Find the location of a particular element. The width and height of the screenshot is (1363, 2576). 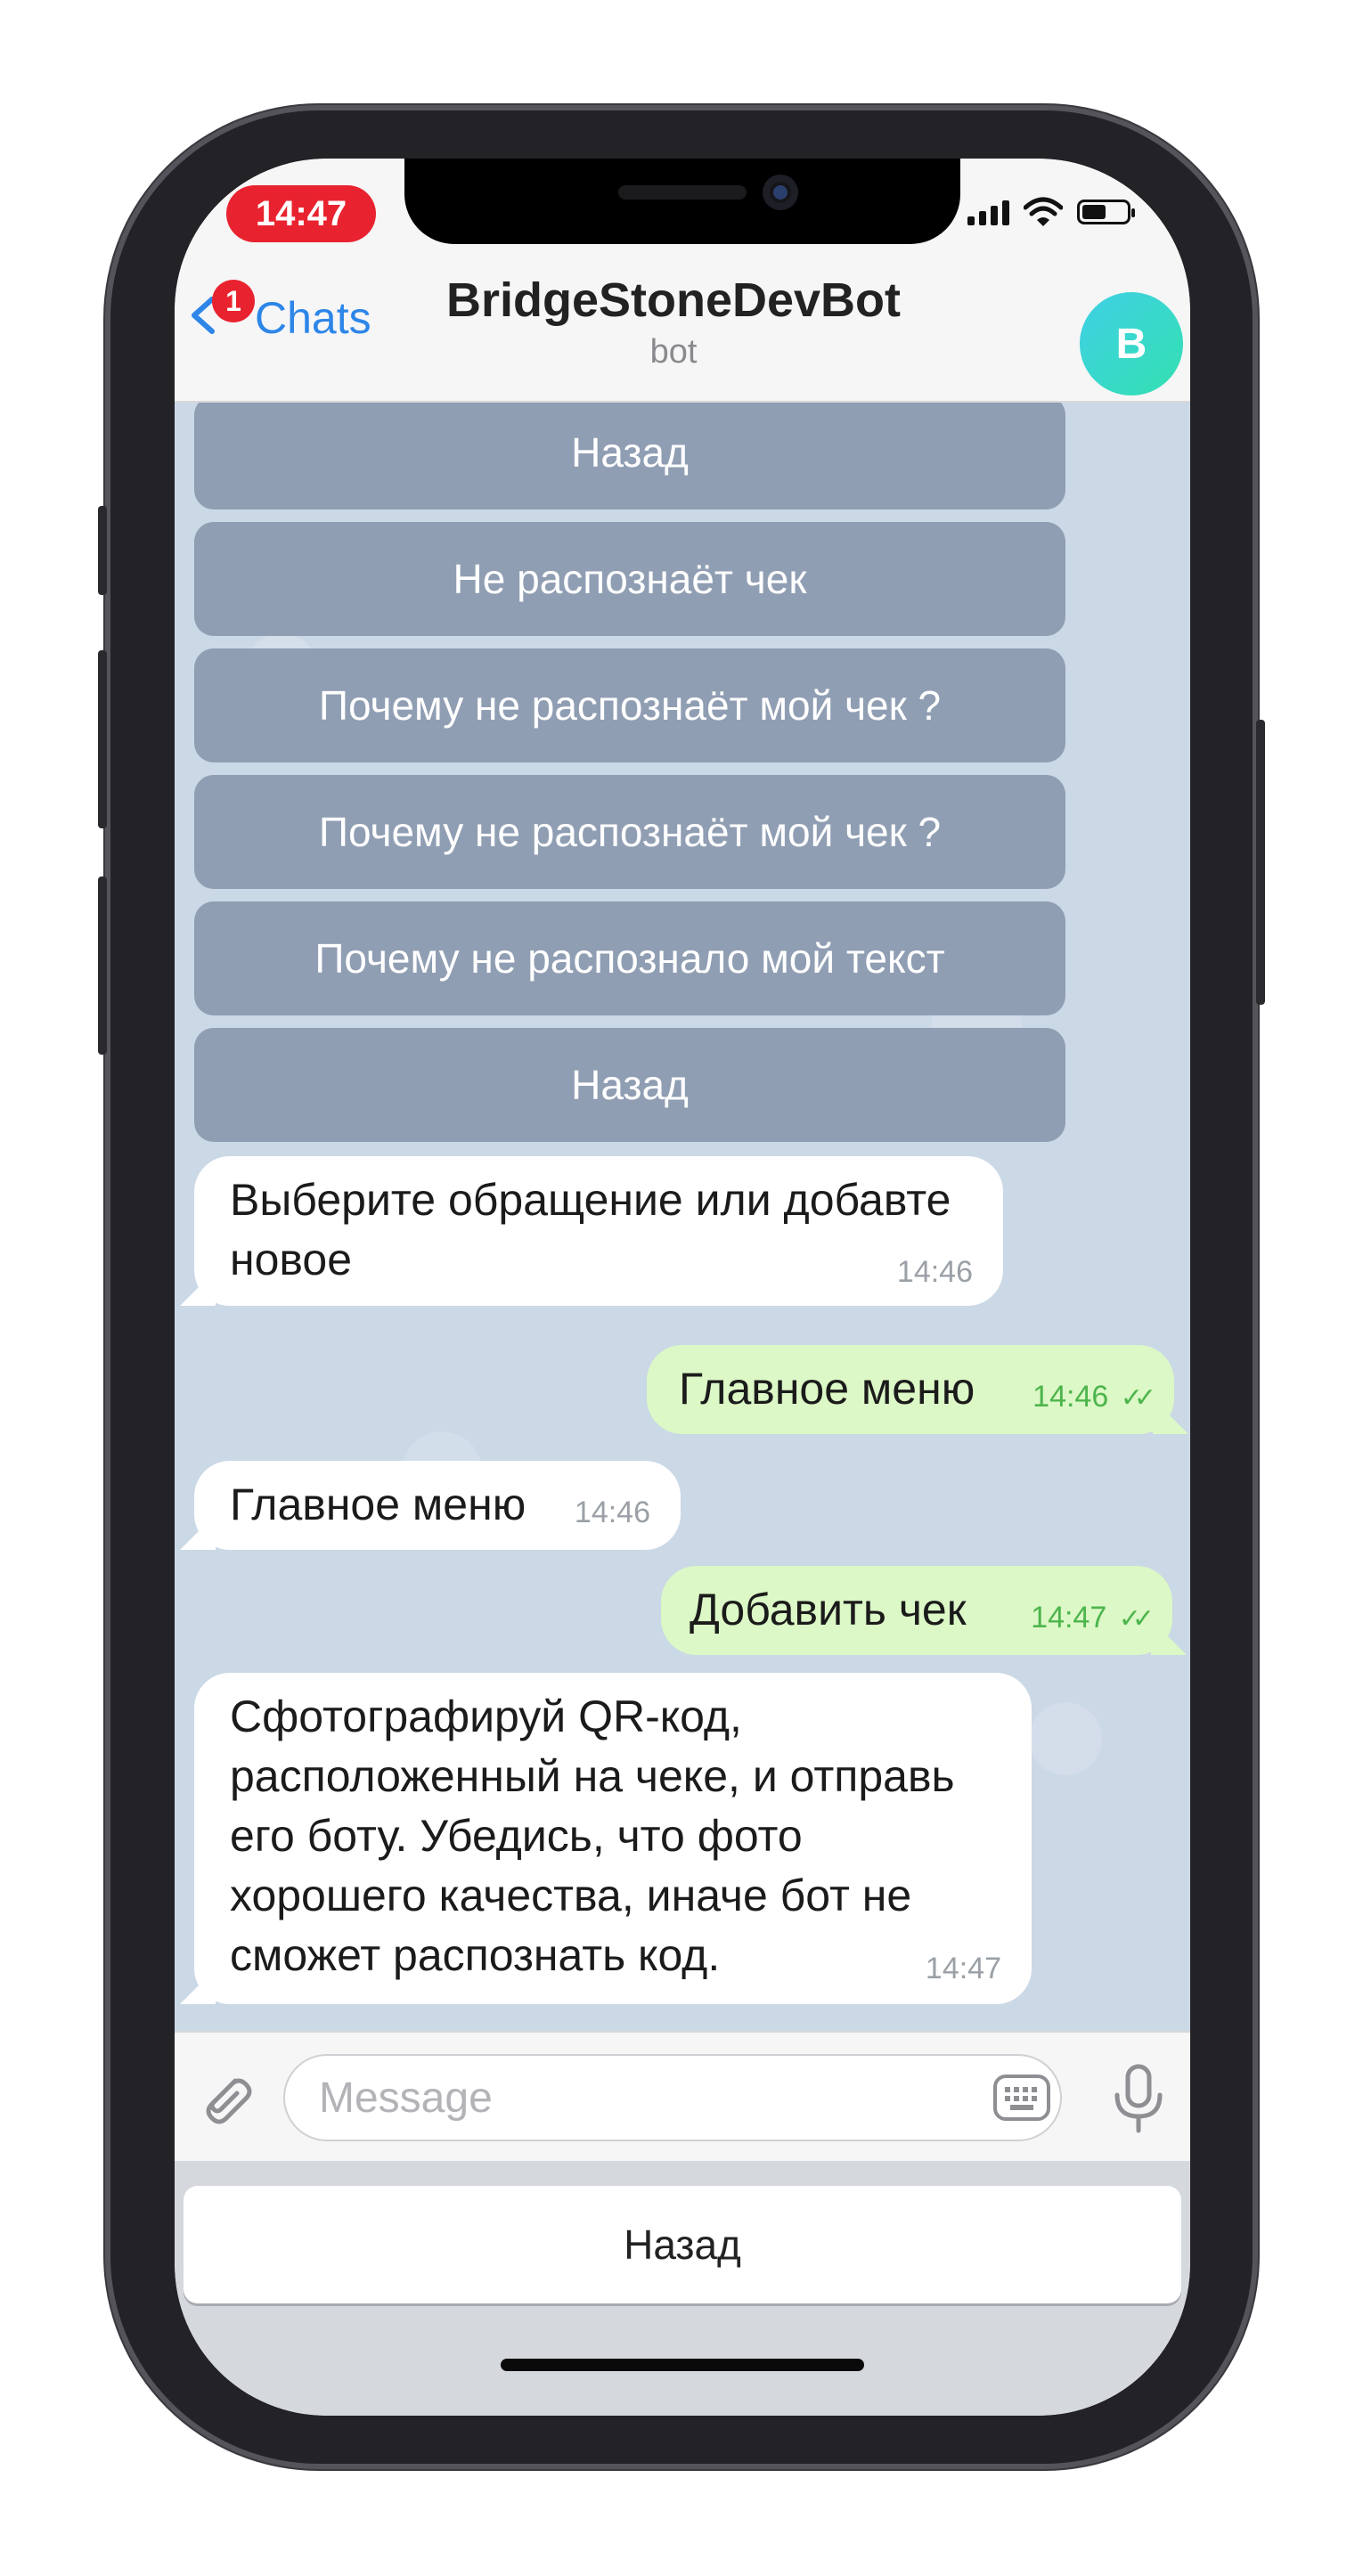

message-incoming: Главное меню 14:46 is located at coordinates (430, 1506).